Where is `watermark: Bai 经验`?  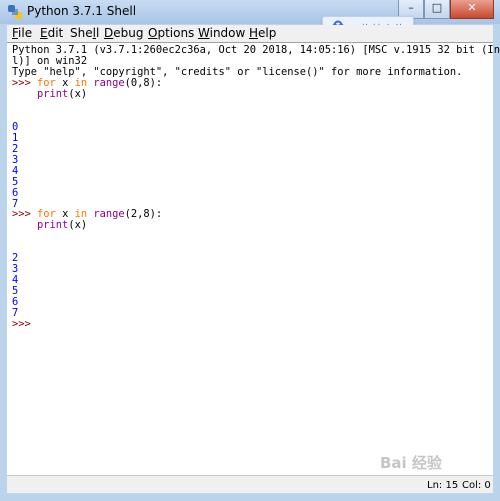 watermark: Bai 经验 is located at coordinates (411, 463).